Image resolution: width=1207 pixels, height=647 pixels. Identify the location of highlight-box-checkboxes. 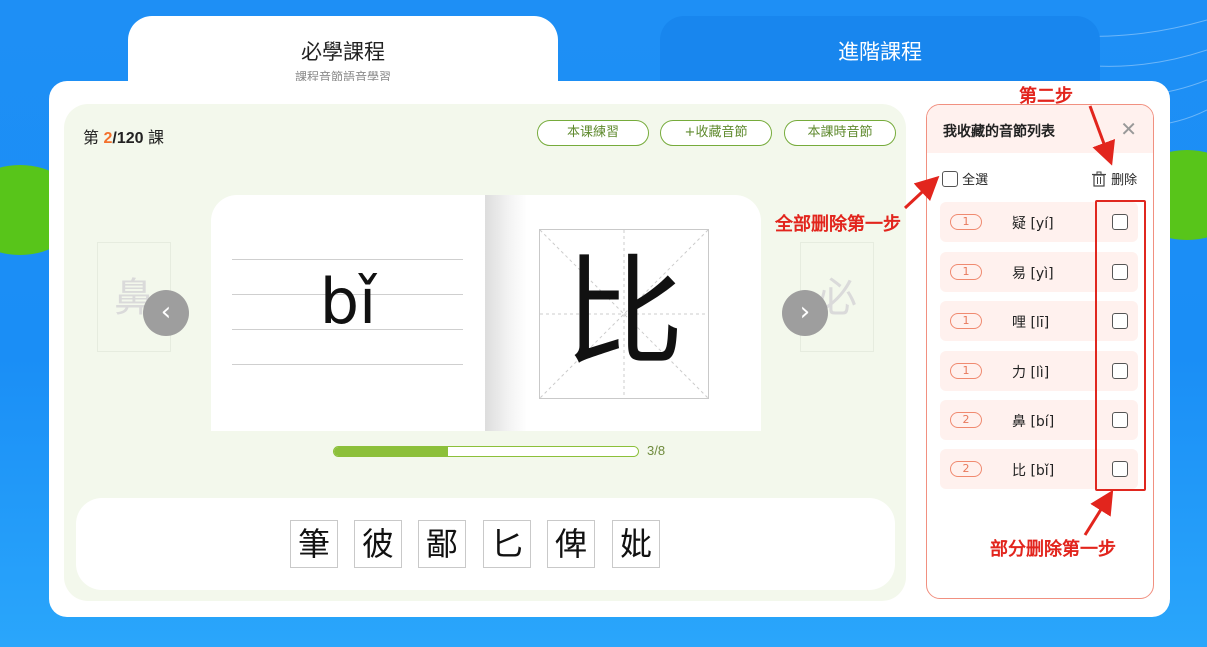
(1120, 345).